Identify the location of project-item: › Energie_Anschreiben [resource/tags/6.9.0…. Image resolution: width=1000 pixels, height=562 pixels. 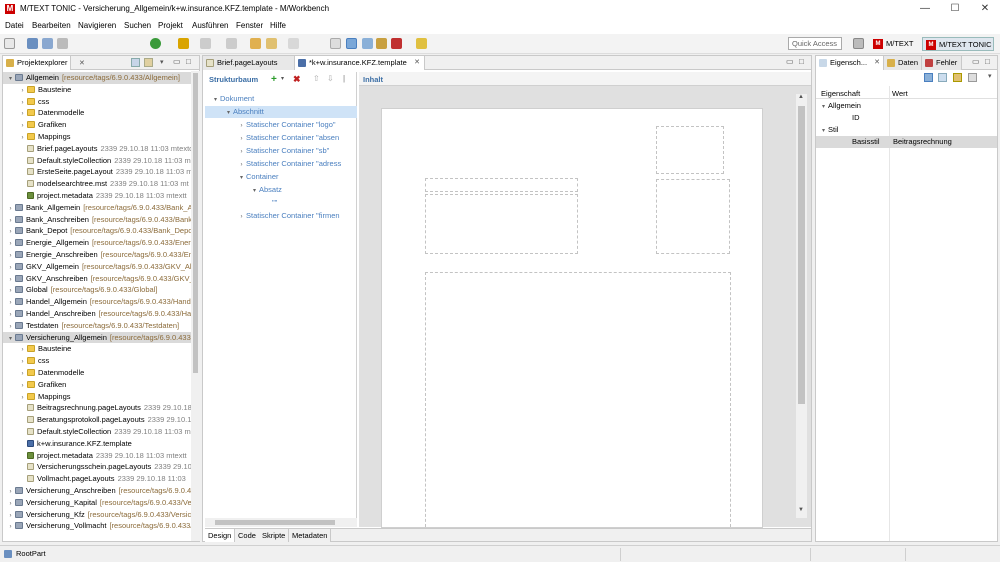
(97, 255).